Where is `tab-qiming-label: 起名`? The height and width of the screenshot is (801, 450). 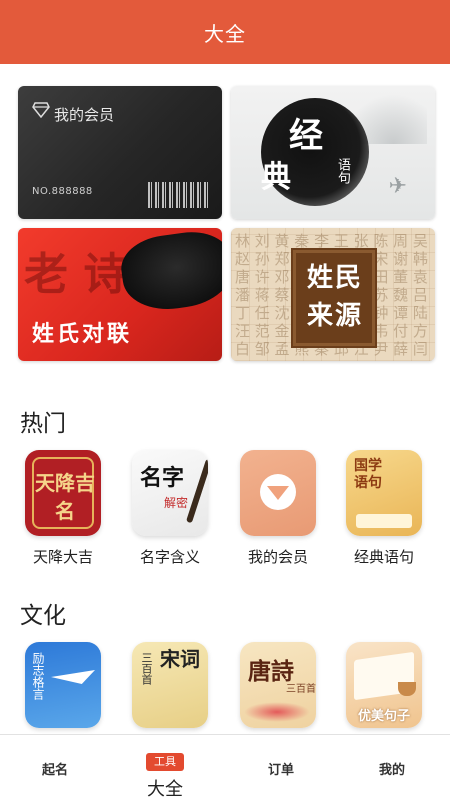 tab-qiming-label: 起名 is located at coordinates (54, 770).